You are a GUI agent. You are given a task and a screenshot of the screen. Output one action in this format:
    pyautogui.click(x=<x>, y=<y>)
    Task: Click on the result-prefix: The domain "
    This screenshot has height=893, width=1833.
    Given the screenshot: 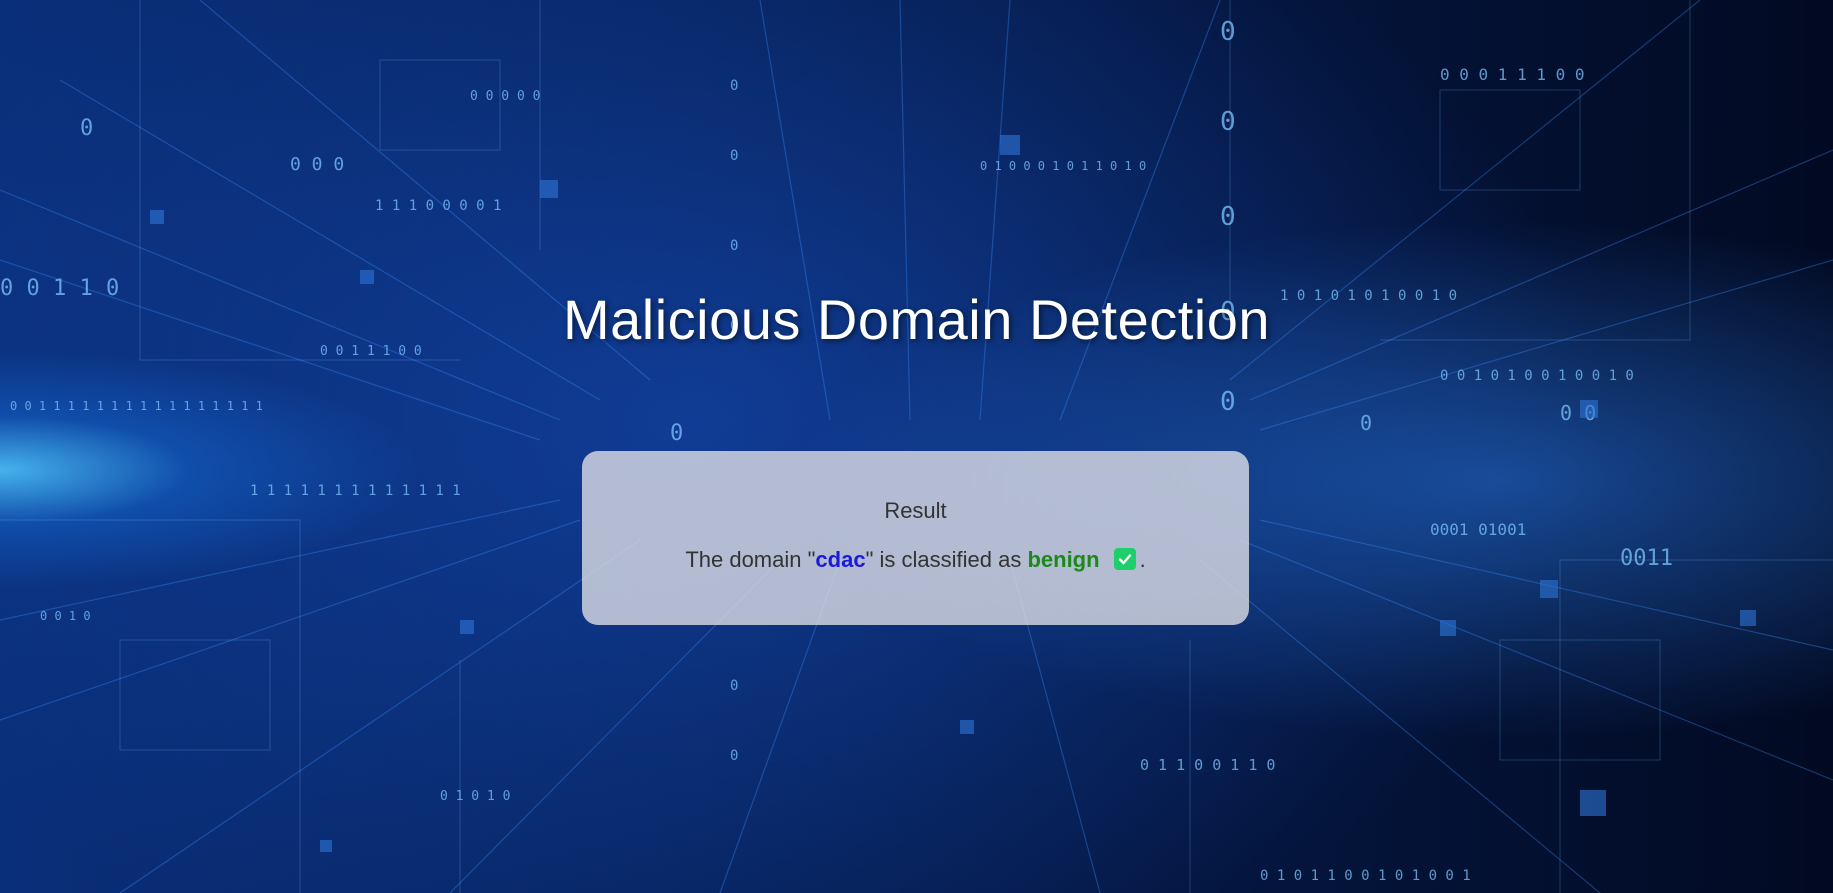 What is the action you would take?
    pyautogui.click(x=750, y=559)
    